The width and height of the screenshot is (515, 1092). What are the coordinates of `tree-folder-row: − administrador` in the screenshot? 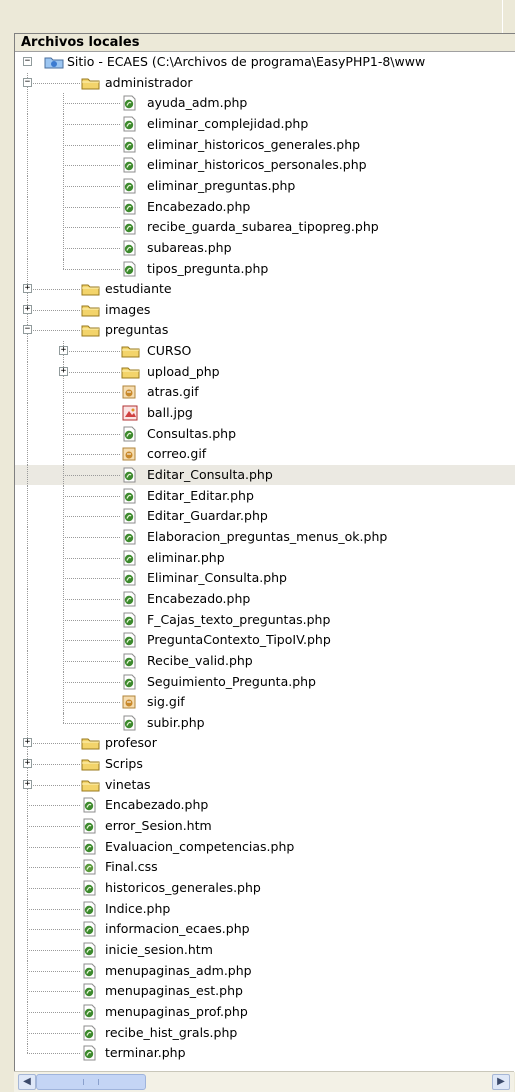 It's located at (265, 83).